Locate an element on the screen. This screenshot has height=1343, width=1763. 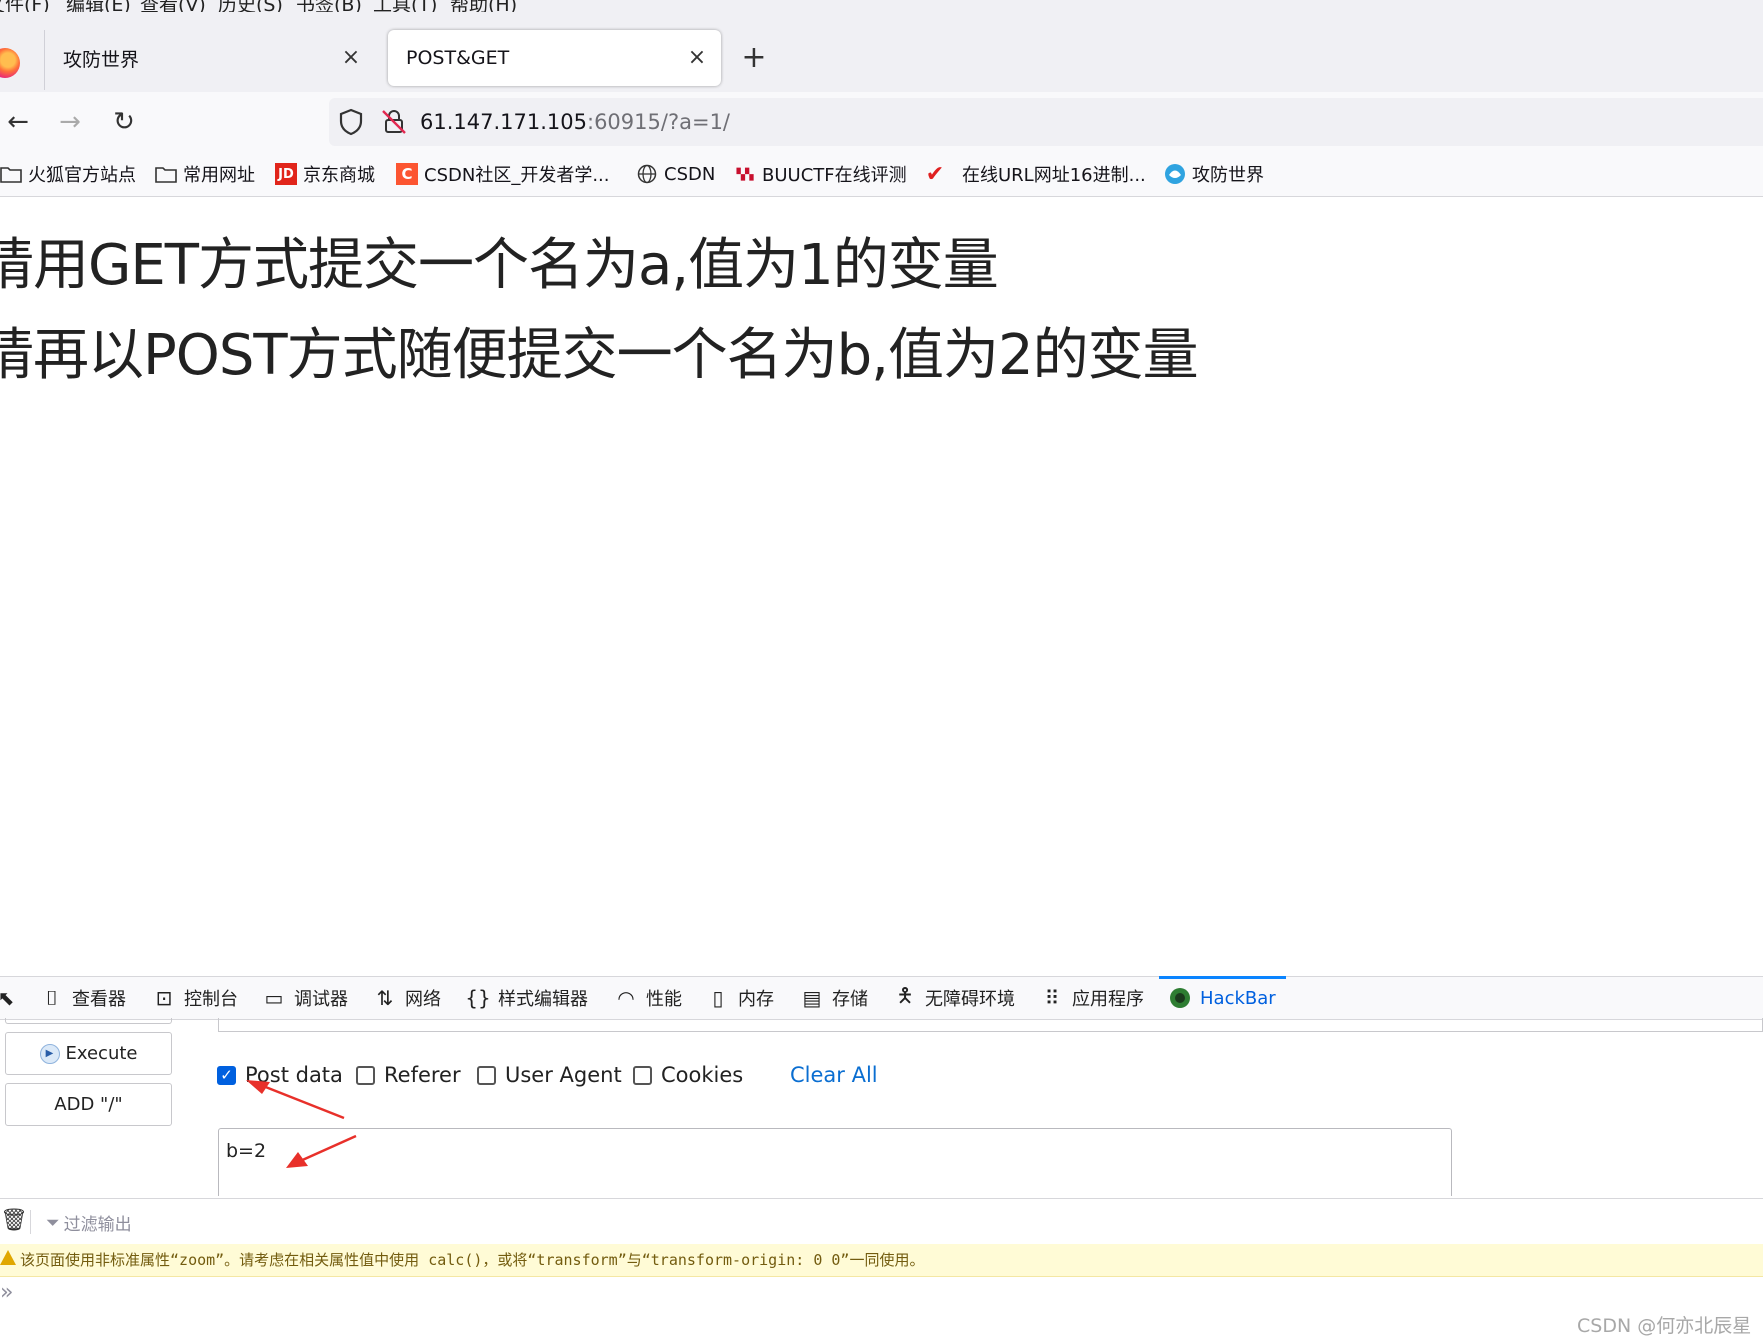
execute-button: ▶ Execute is located at coordinates (88, 1053).